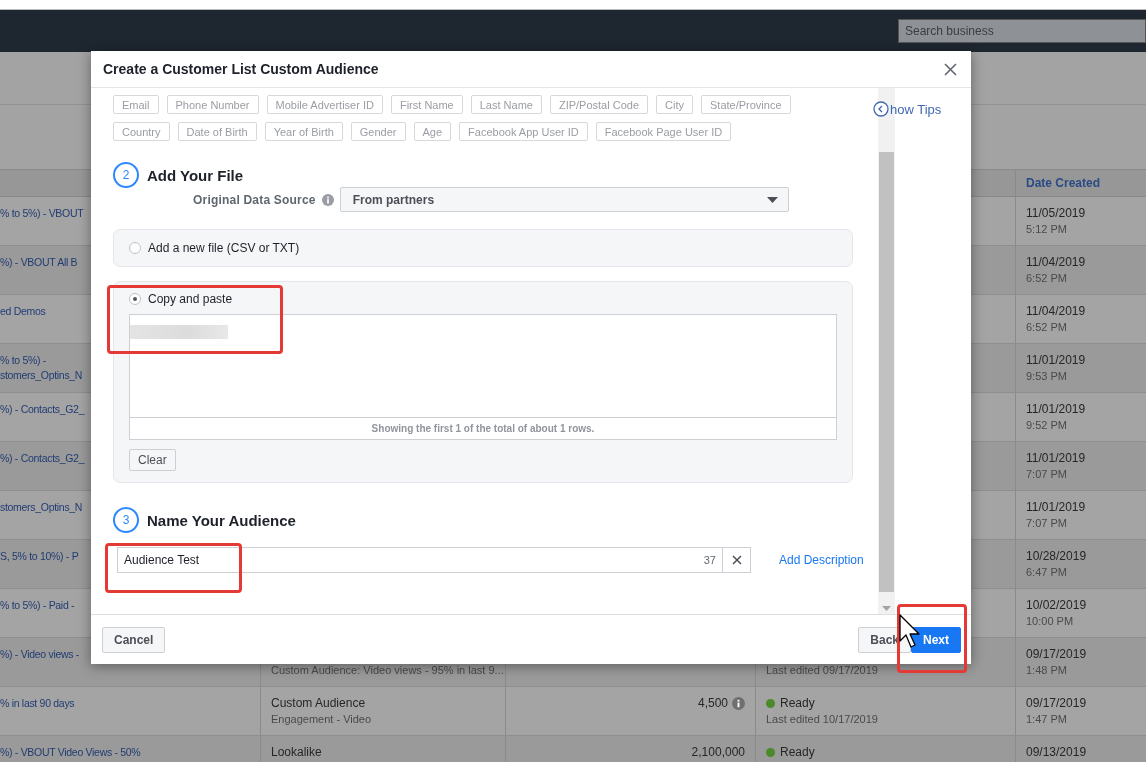 This screenshot has height=762, width=1146. I want to click on character-counter: 37, so click(709, 560).